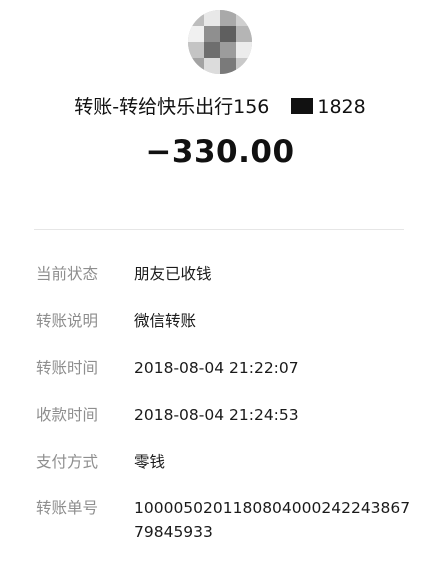 This screenshot has width=440, height=564. I want to click on detail-label: 转账单号, so click(67, 508).